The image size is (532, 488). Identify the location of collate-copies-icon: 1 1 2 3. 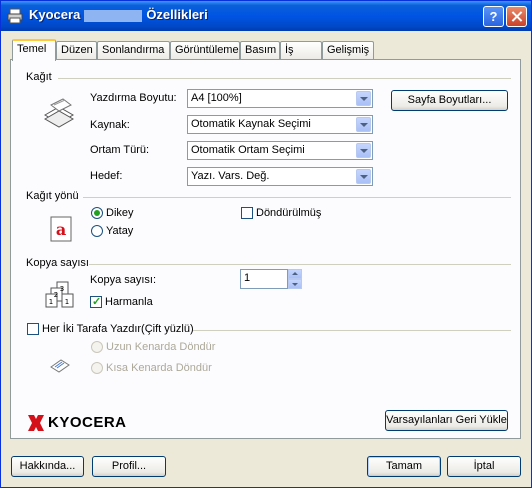
(59, 294).